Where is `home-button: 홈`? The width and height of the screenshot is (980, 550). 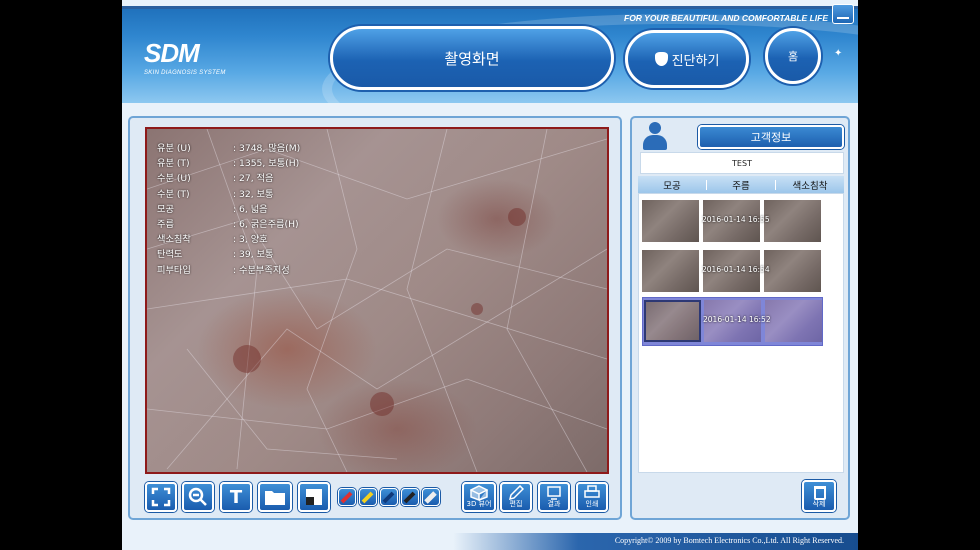 home-button: 홈 is located at coordinates (793, 56).